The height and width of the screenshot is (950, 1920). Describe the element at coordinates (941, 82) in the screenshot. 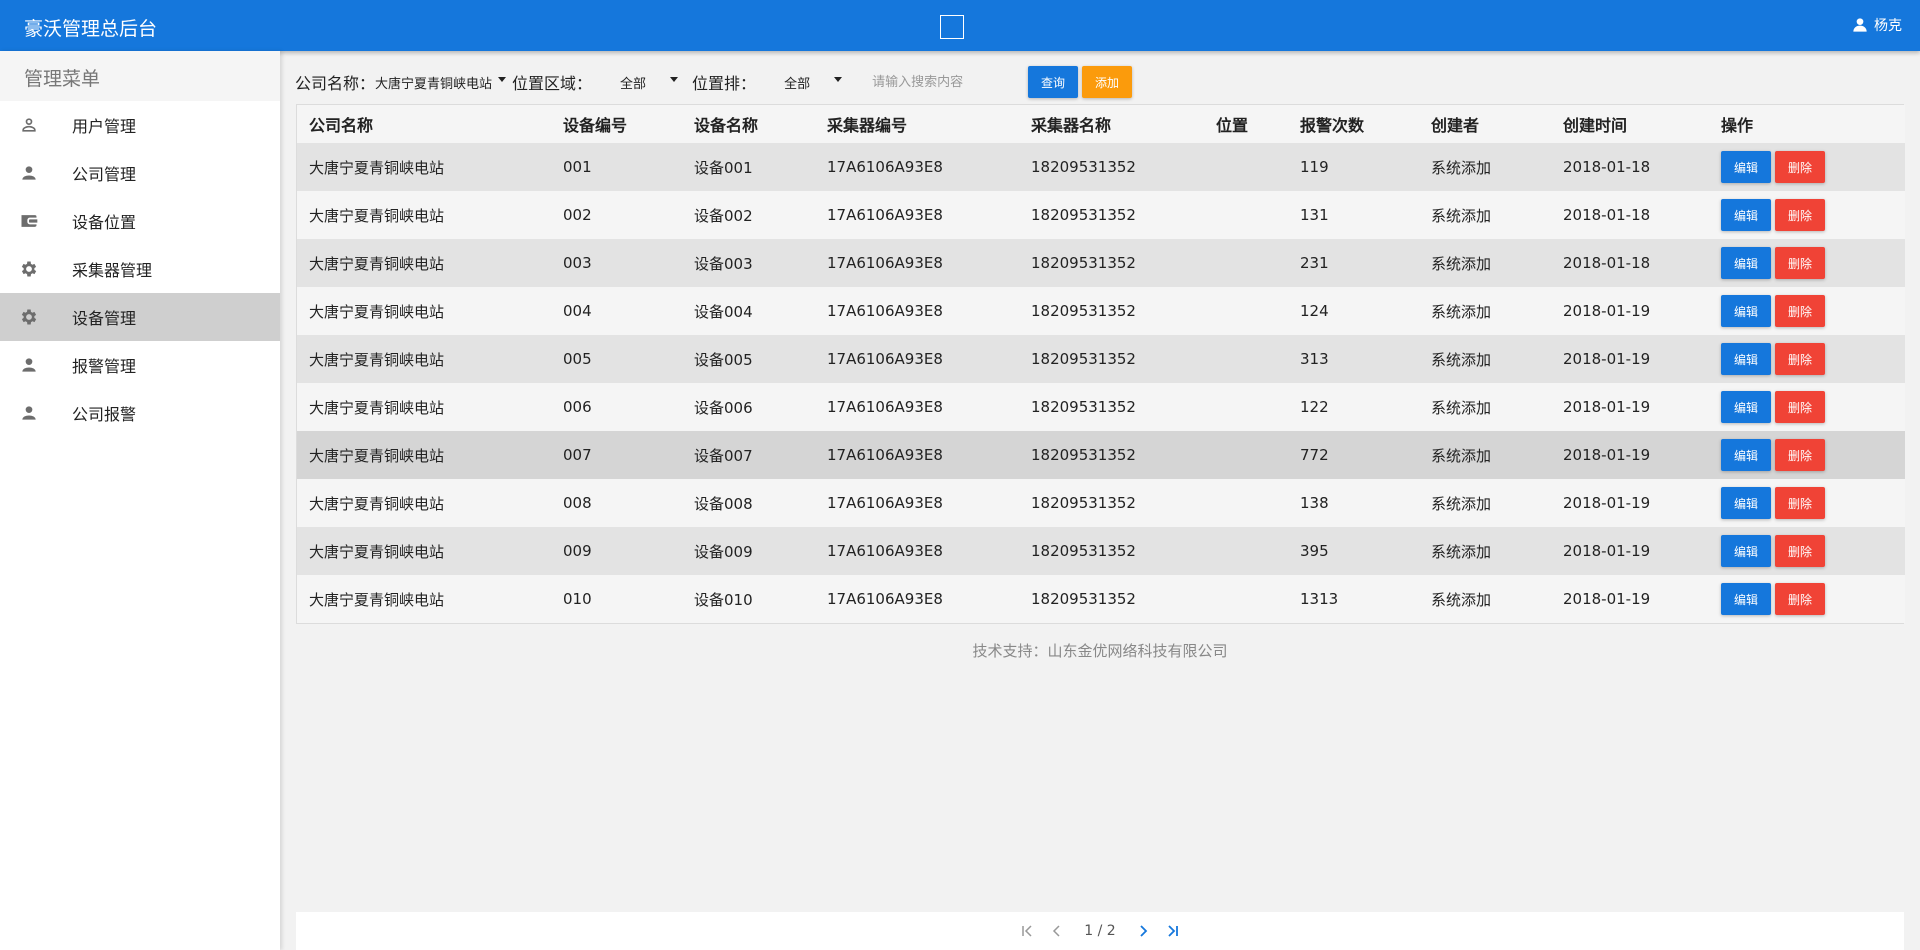

I see `search-input` at that location.